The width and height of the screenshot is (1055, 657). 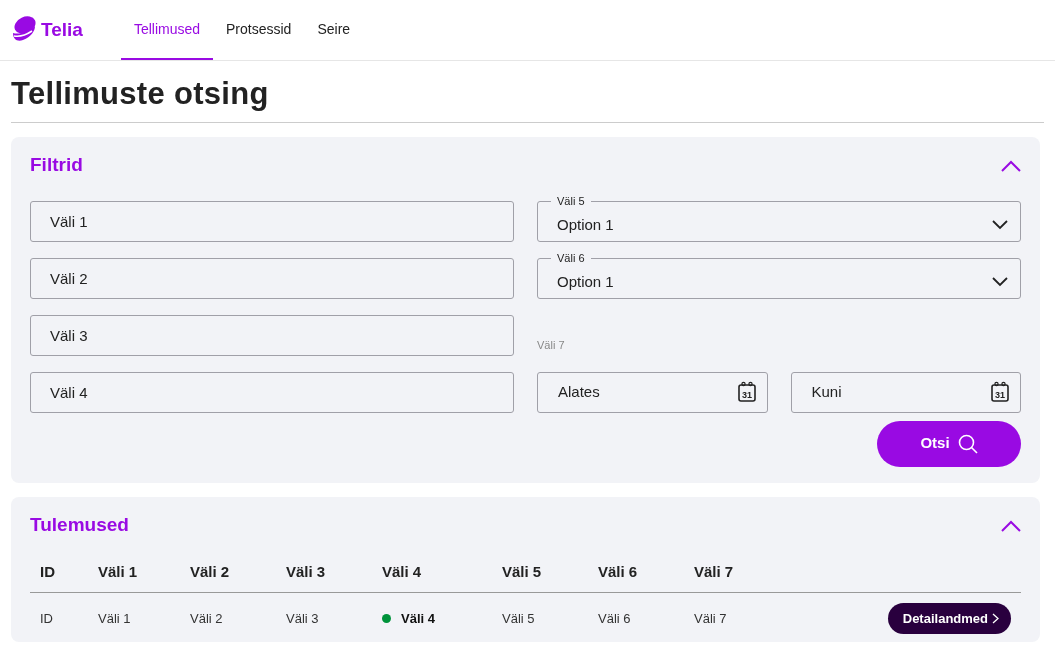 What do you see at coordinates (571, 257) in the screenshot?
I see `field-label: Väli 6` at bounding box center [571, 257].